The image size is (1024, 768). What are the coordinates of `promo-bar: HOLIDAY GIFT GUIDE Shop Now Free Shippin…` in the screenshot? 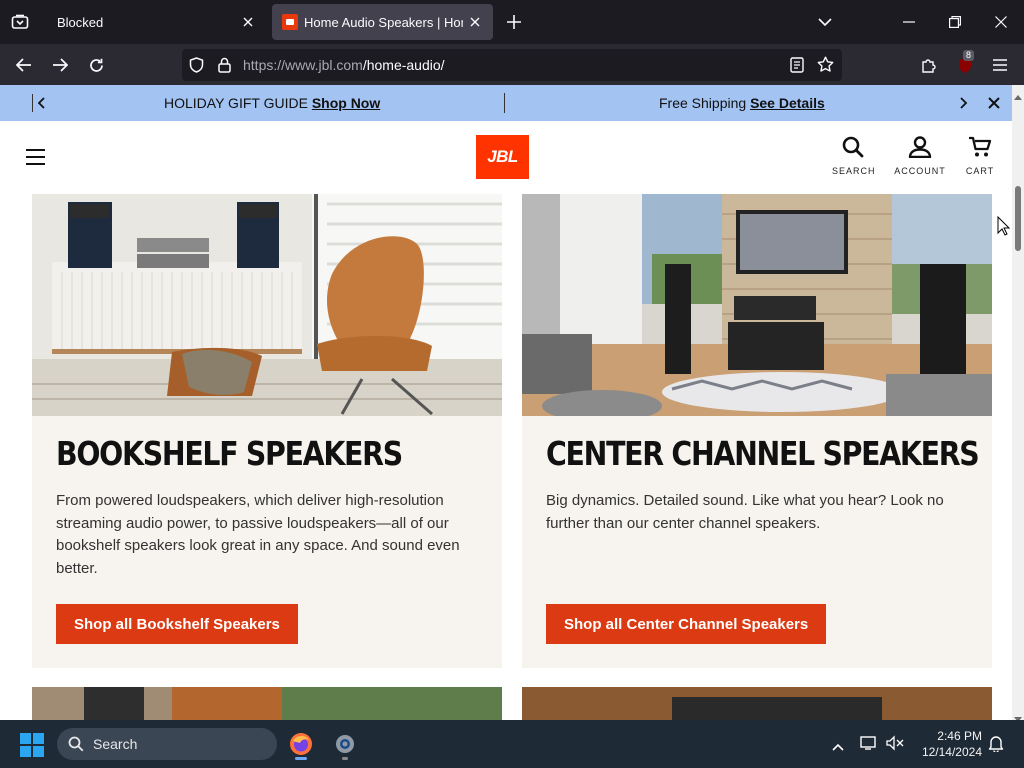 It's located at (506, 103).